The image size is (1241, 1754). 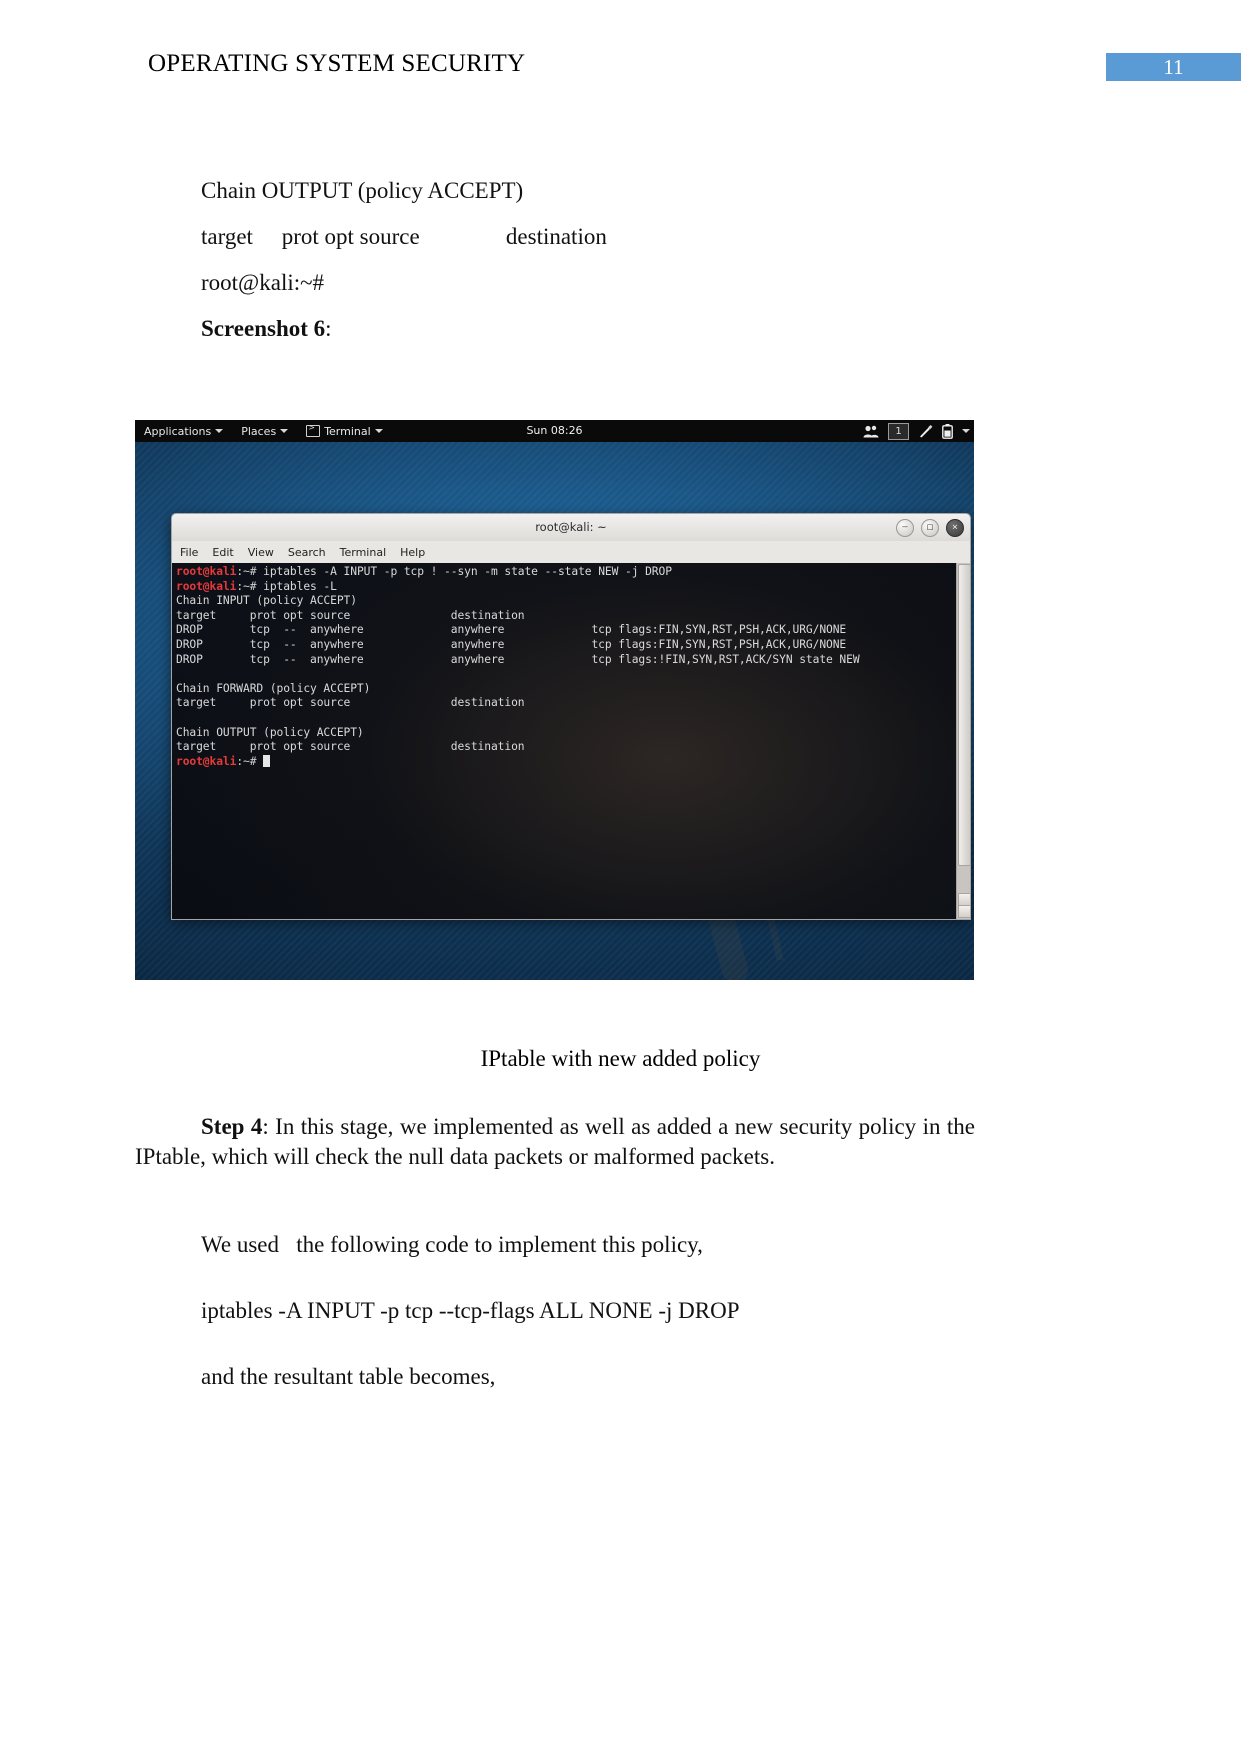 I want to click on close-button: ✕, so click(x=955, y=528).